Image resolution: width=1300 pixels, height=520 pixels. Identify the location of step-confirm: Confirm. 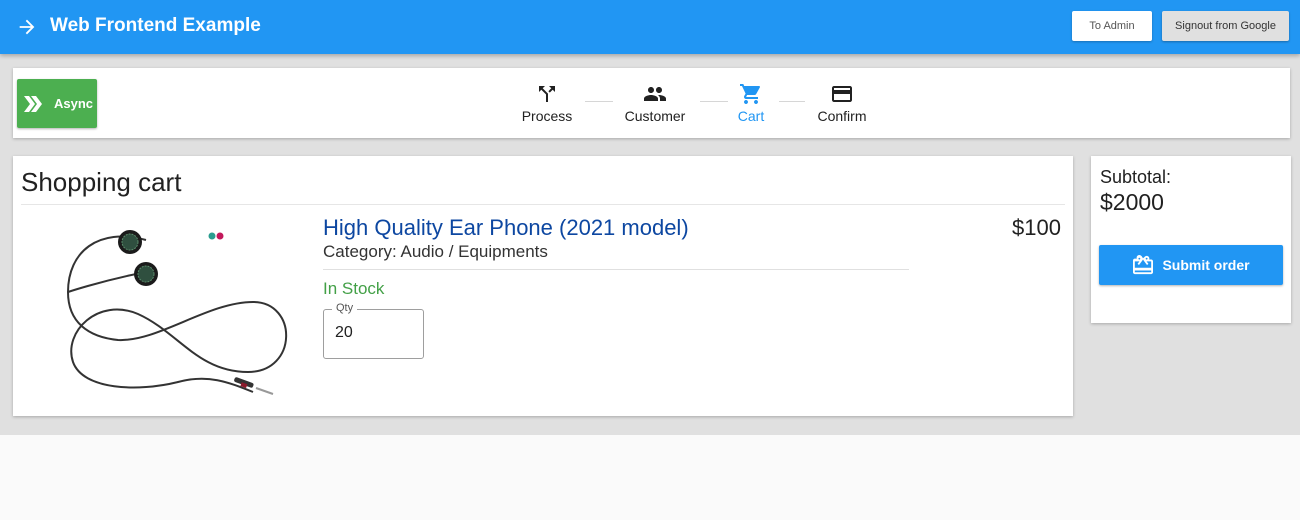
(842, 103).